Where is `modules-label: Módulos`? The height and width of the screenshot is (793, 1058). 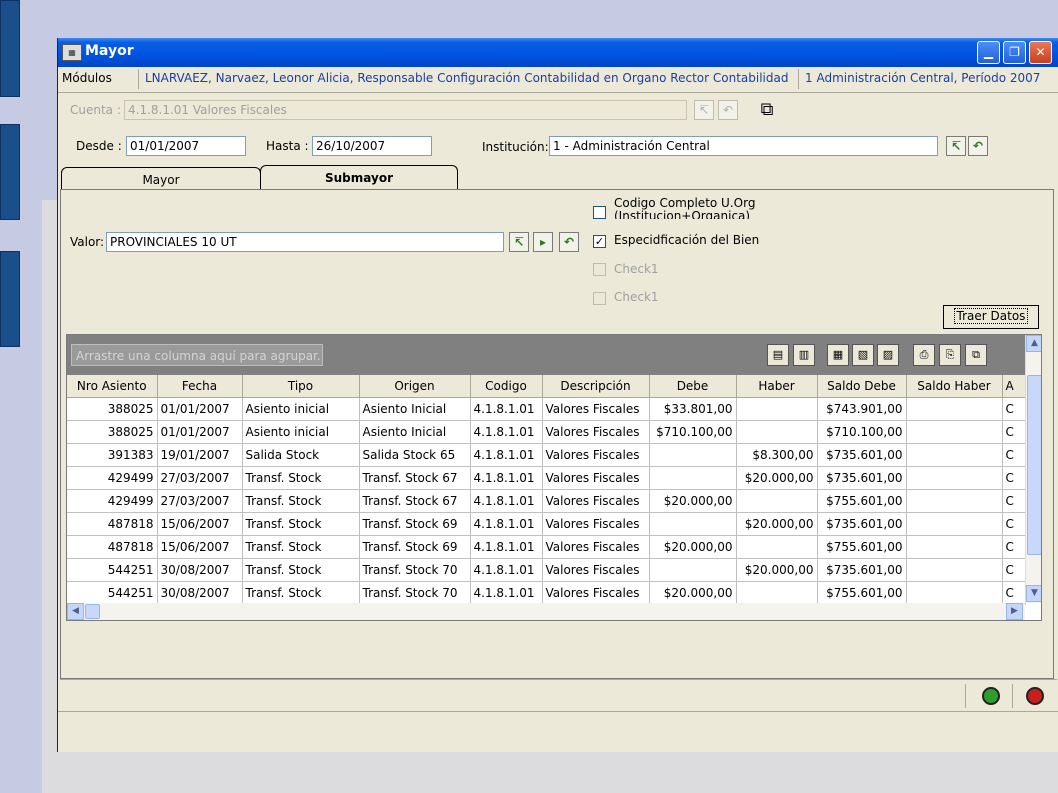 modules-label: Módulos is located at coordinates (87, 78).